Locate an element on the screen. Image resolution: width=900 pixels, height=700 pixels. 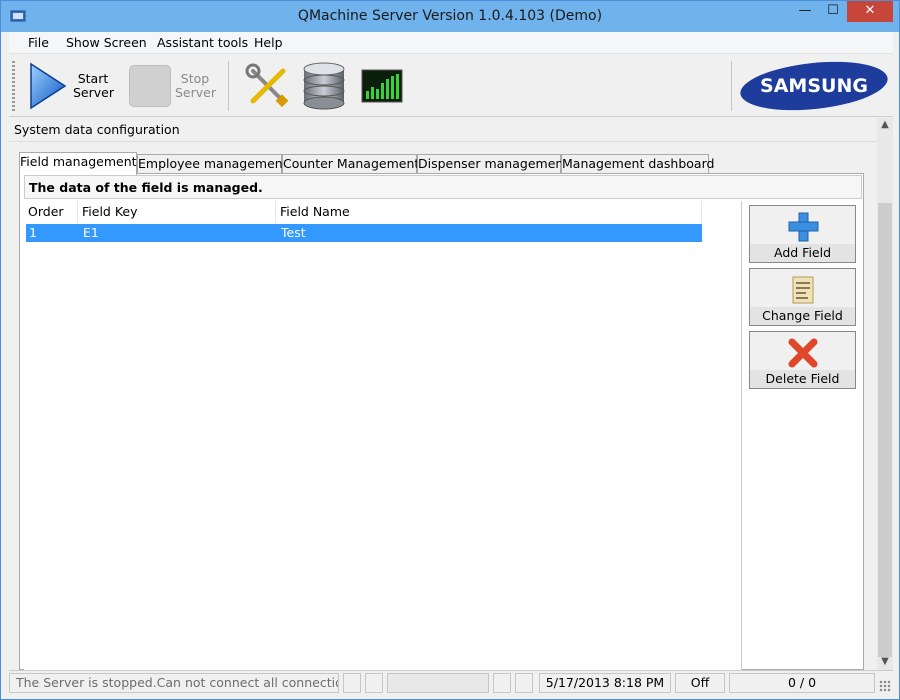
scrollbar-thumb is located at coordinates (885, 430).